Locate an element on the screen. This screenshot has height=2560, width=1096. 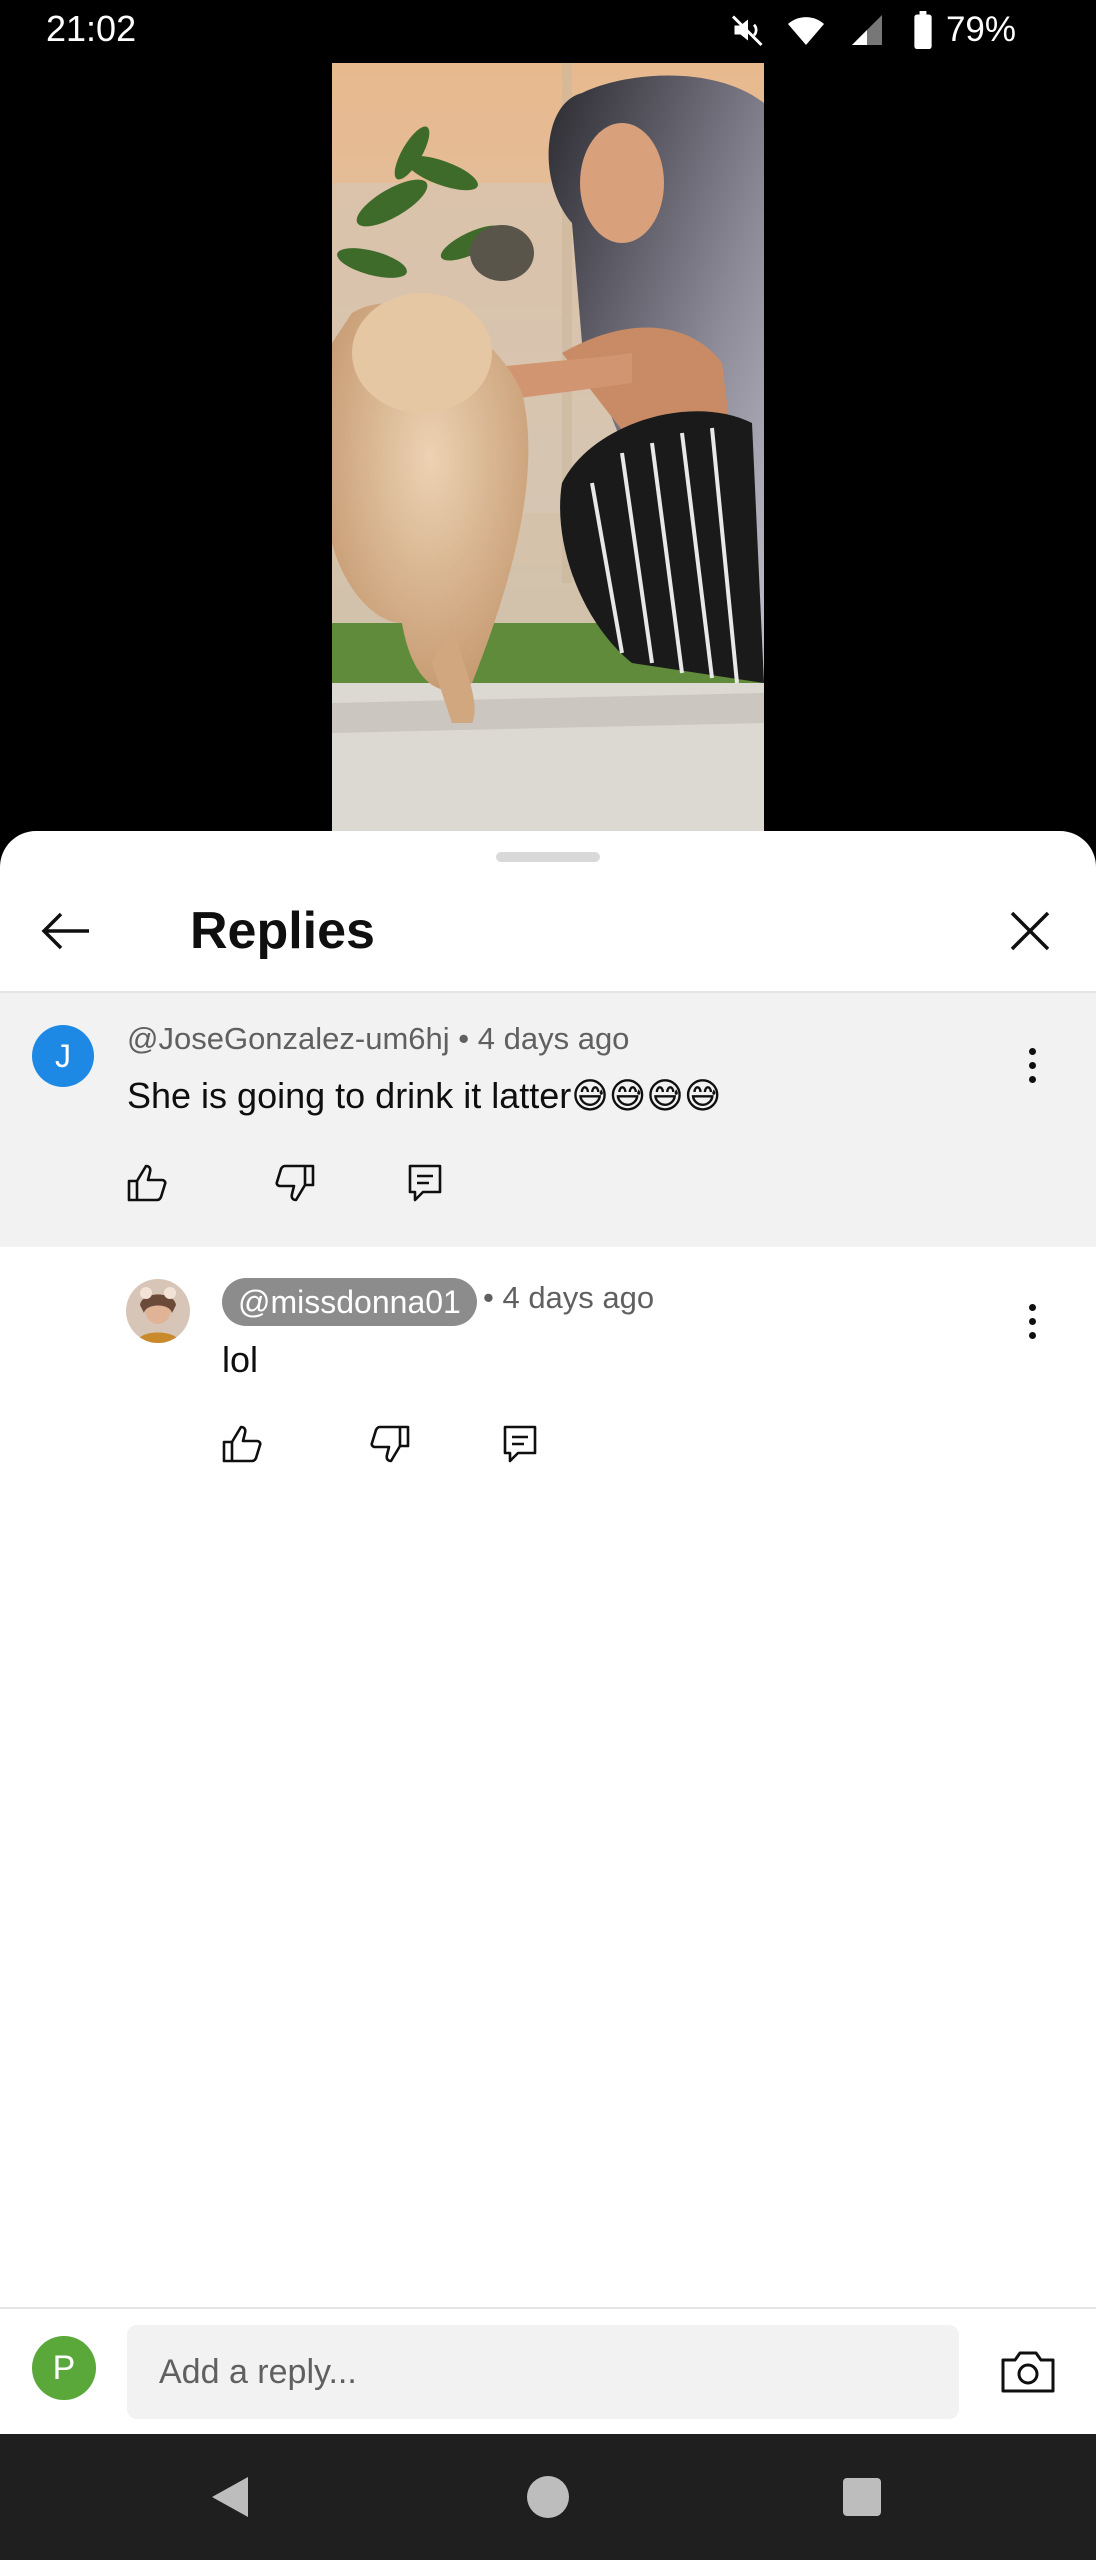
nav-back-button is located at coordinates (230, 2497).